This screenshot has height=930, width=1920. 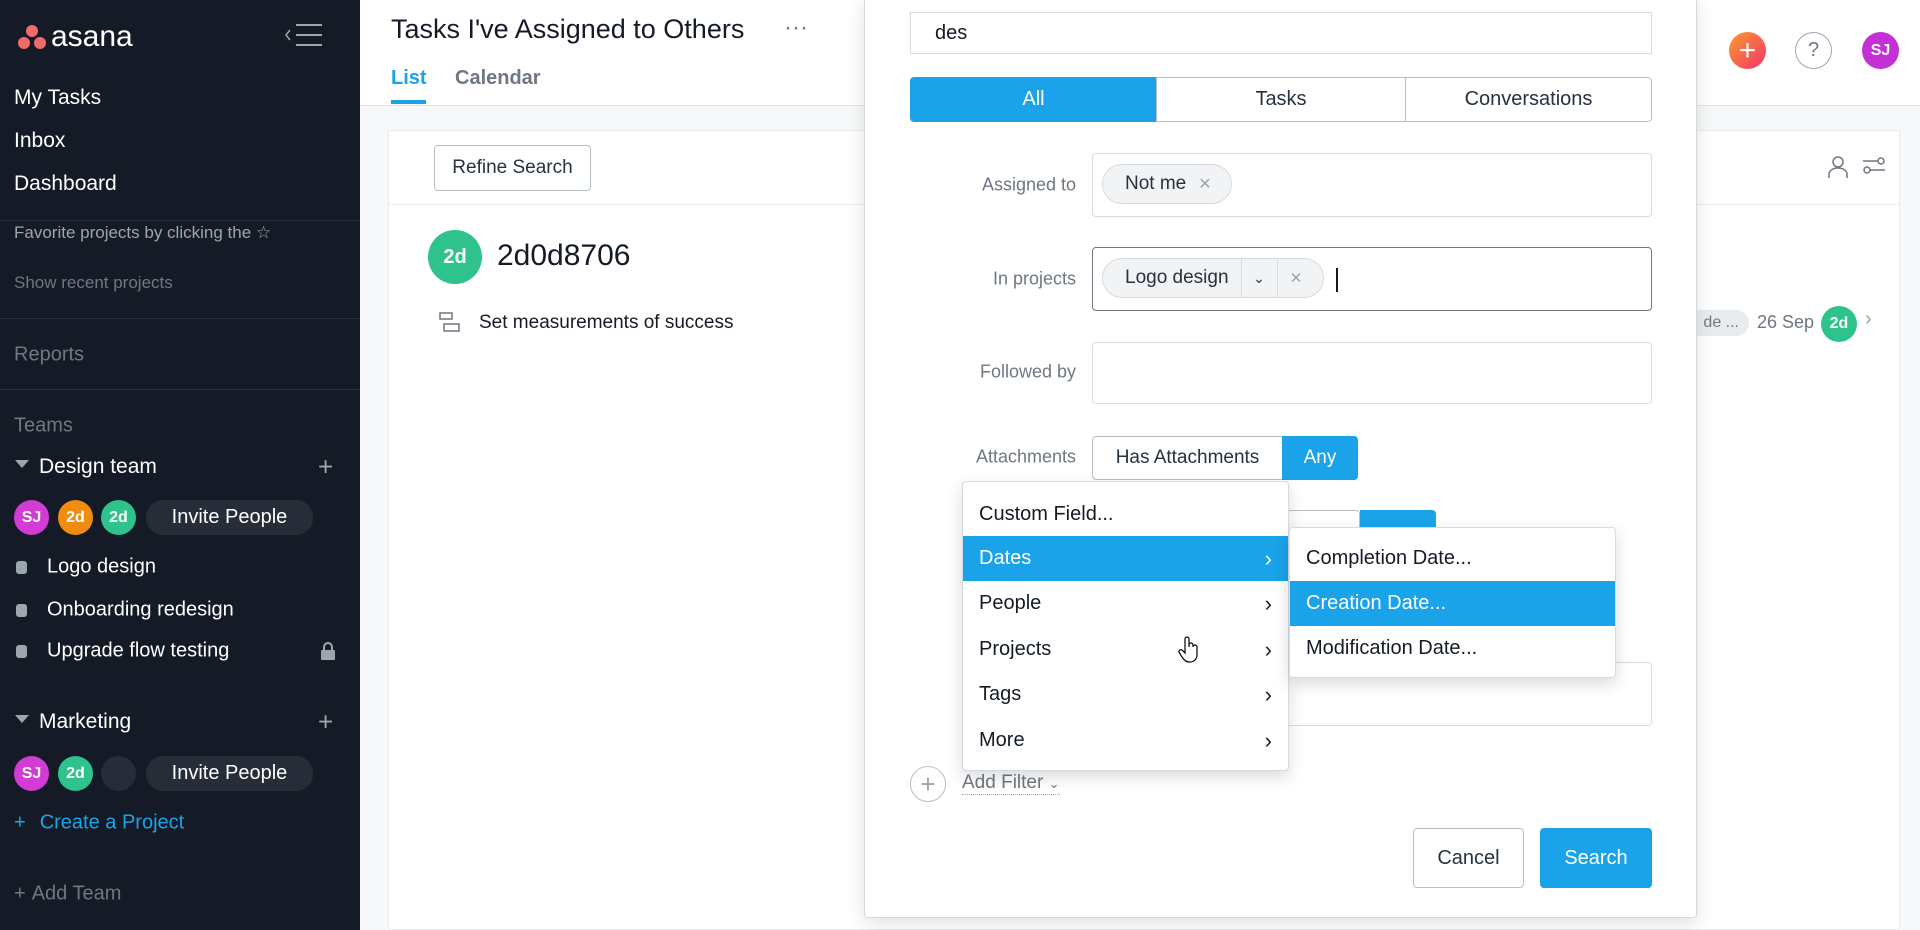 What do you see at coordinates (498, 78) in the screenshot?
I see `tab-calendar: Calendar` at bounding box center [498, 78].